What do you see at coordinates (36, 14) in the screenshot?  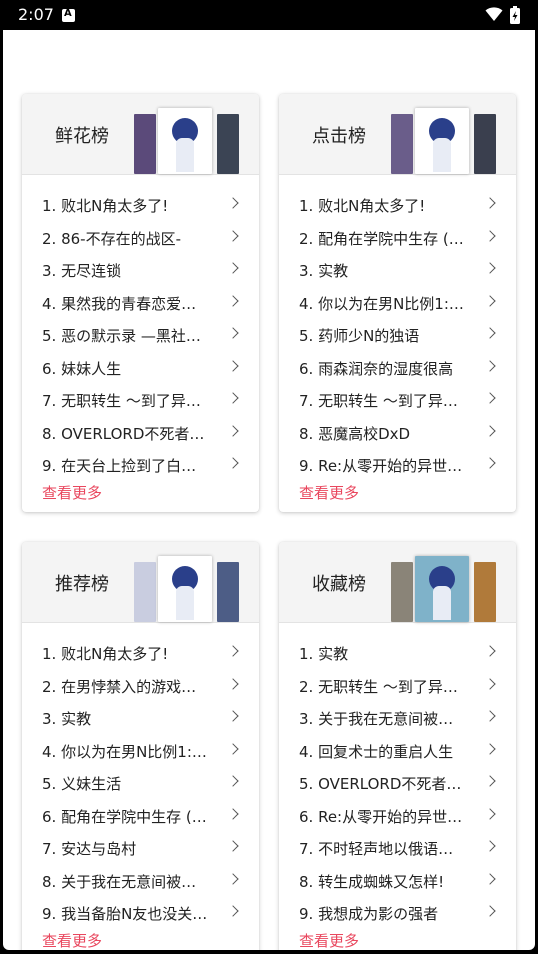 I see `status-time: 2:07` at bounding box center [36, 14].